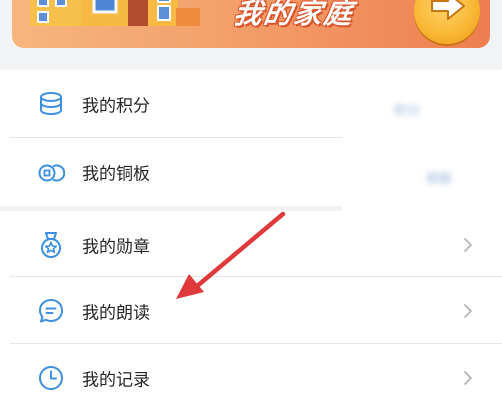 Image resolution: width=502 pixels, height=403 pixels. I want to click on blurred-values-area: 积分 铜板, so click(422, 143).